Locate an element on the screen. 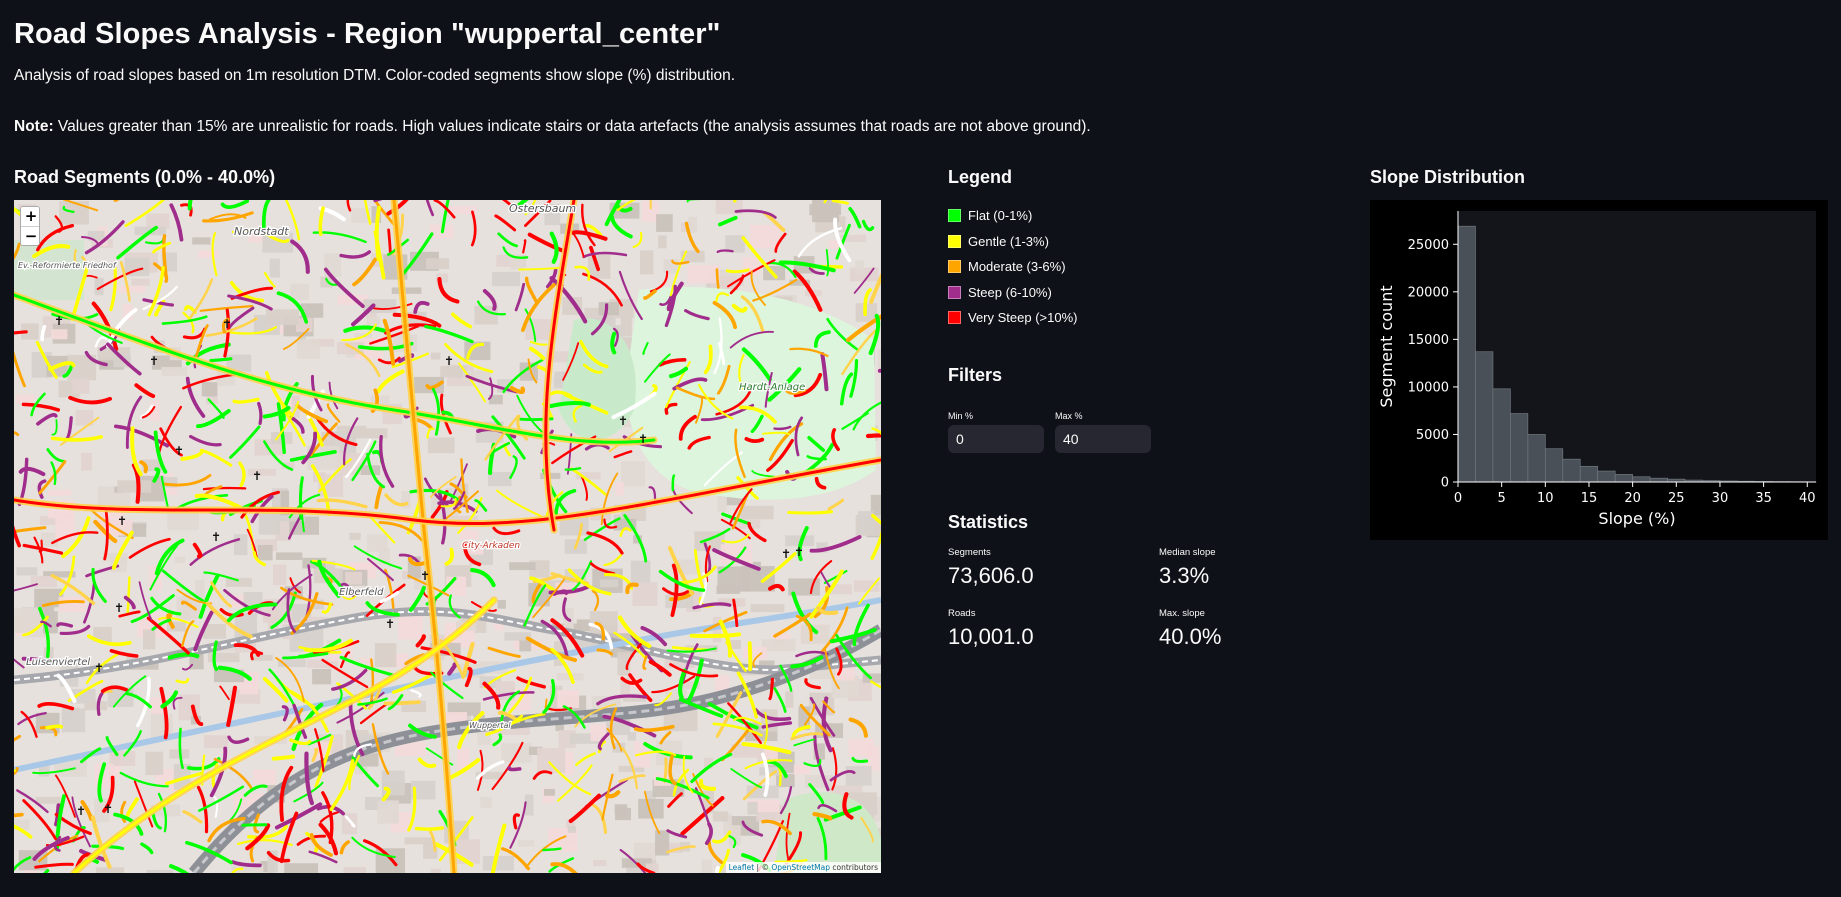 Image resolution: width=1841 pixels, height=897 pixels. zoom-control: + − is located at coordinates (30, 226).